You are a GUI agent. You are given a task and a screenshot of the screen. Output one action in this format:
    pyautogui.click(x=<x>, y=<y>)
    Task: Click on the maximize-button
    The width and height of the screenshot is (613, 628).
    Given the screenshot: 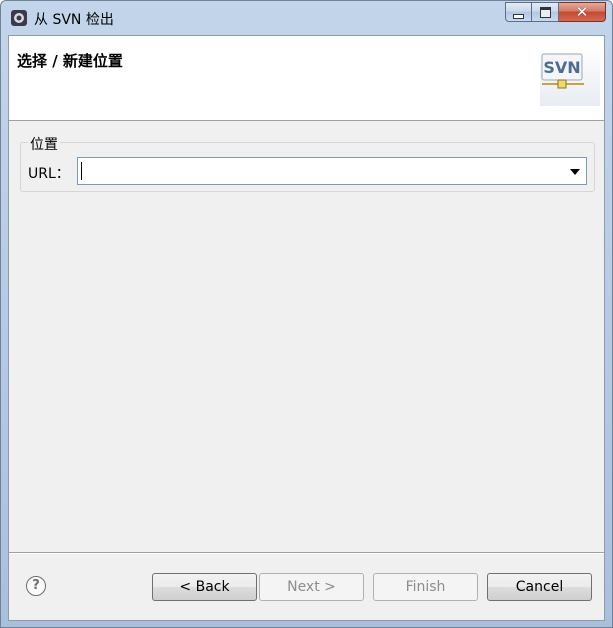 What is the action you would take?
    pyautogui.click(x=545, y=12)
    